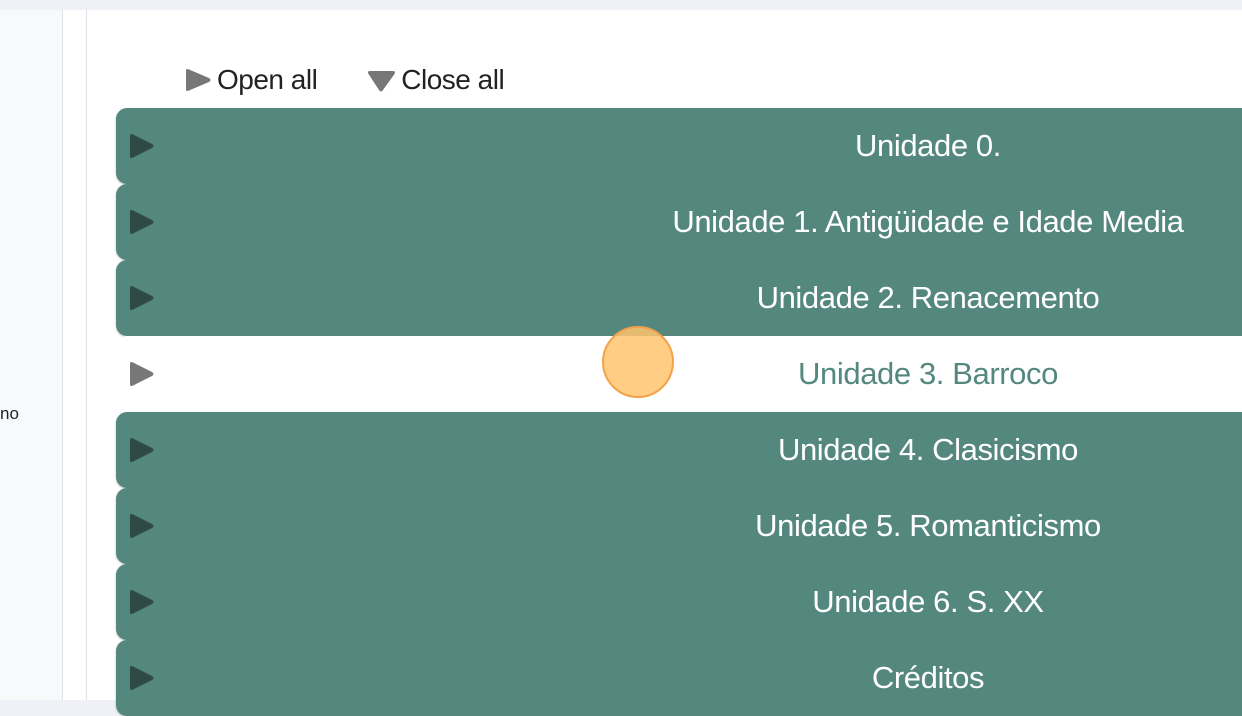 The width and height of the screenshot is (1242, 716). I want to click on section-header-4: Unidade 4. Clasicismo, so click(679, 450).